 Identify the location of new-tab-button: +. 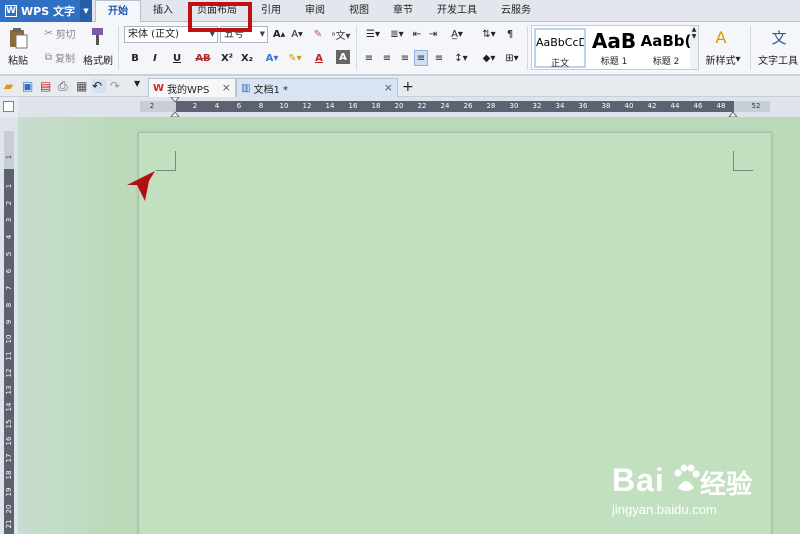
(409, 87).